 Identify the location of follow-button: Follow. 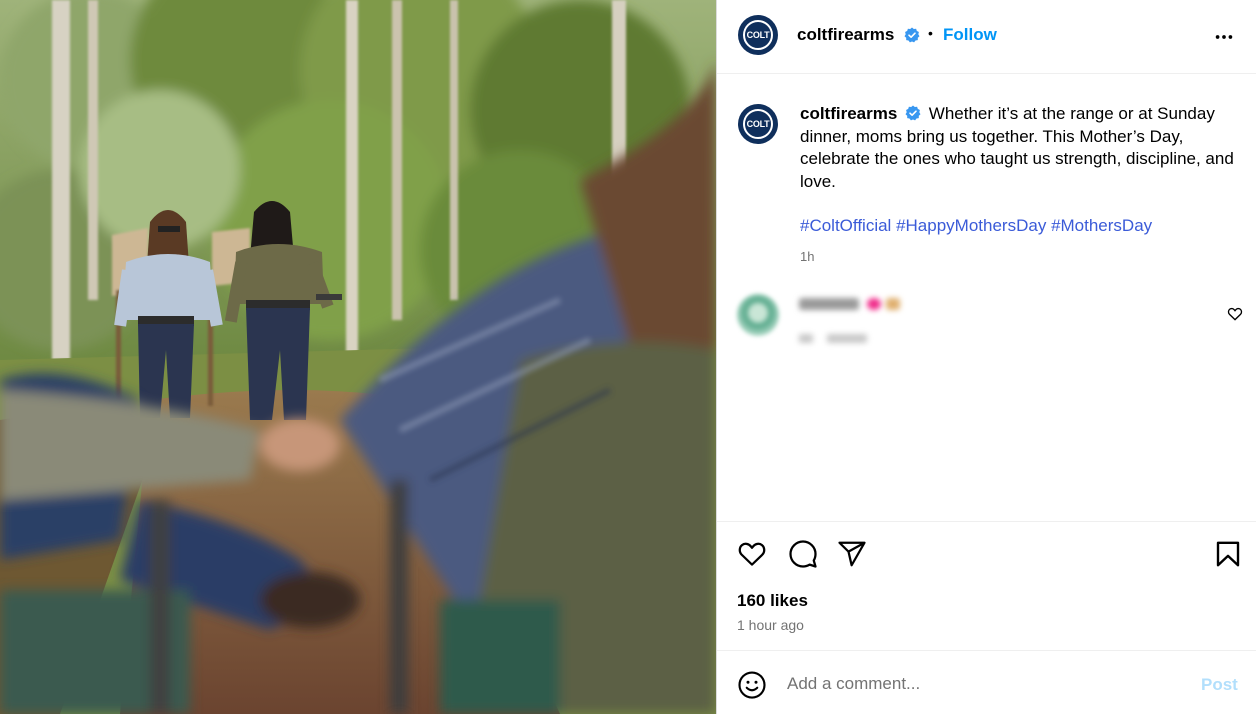
(970, 35).